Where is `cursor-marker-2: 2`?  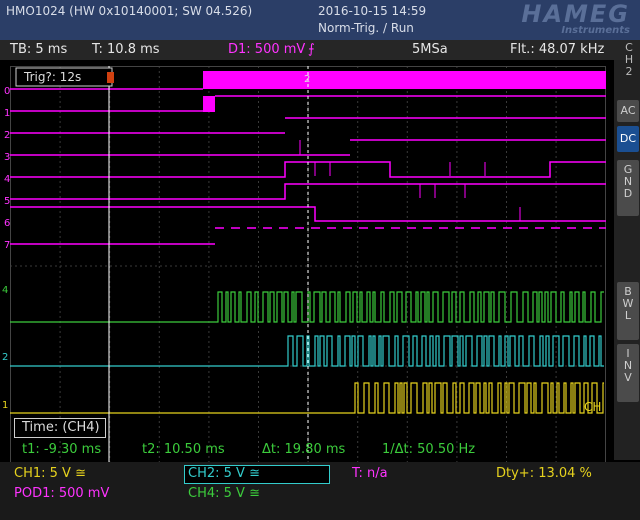
cursor-marker-2: 2 is located at coordinates (307, 79).